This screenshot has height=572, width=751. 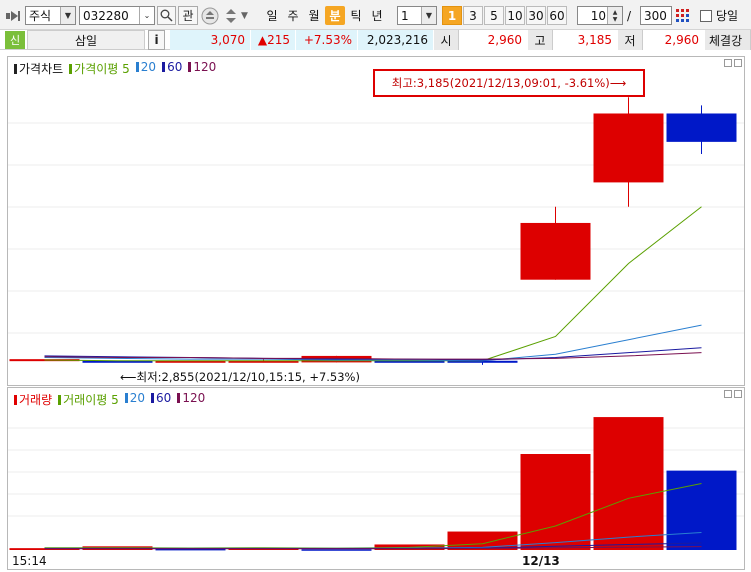 What do you see at coordinates (417, 15) in the screenshot?
I see `interval-select: 1 ▼` at bounding box center [417, 15].